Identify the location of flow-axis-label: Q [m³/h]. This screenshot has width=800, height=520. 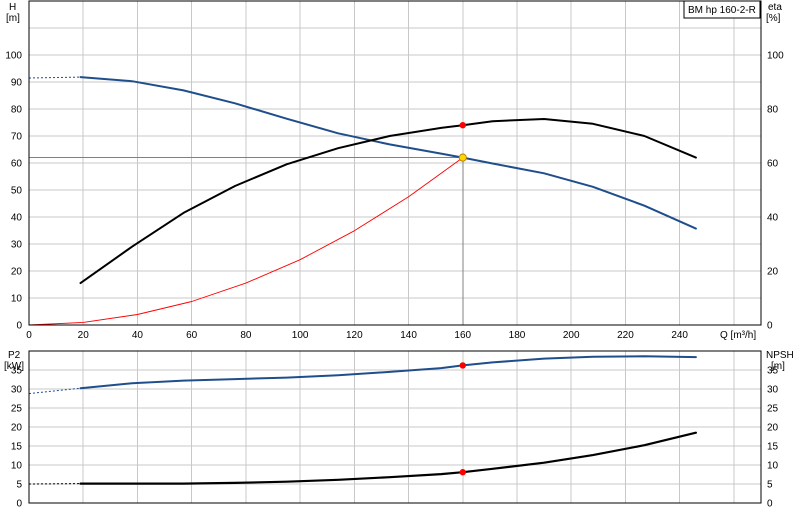
(738, 335).